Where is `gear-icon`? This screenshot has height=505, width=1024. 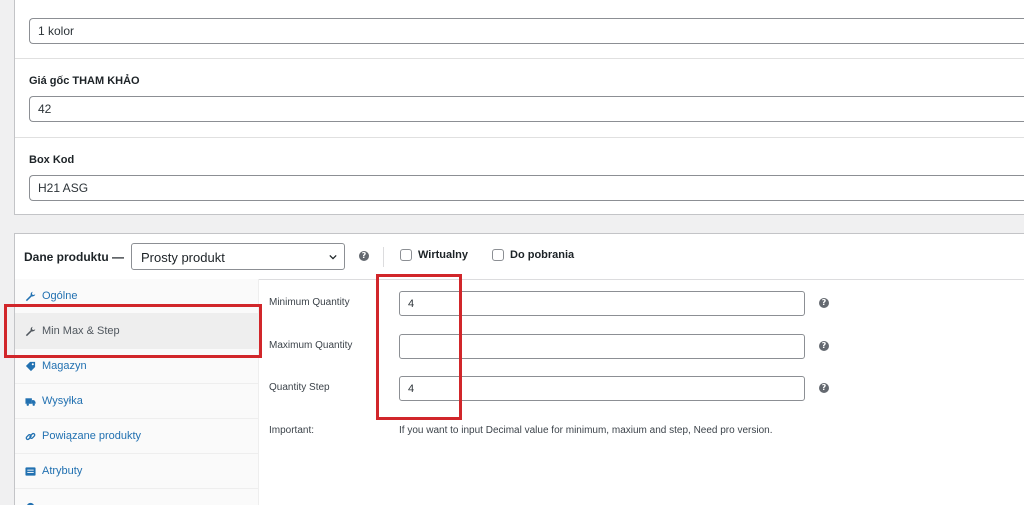 gear-icon is located at coordinates (30, 503).